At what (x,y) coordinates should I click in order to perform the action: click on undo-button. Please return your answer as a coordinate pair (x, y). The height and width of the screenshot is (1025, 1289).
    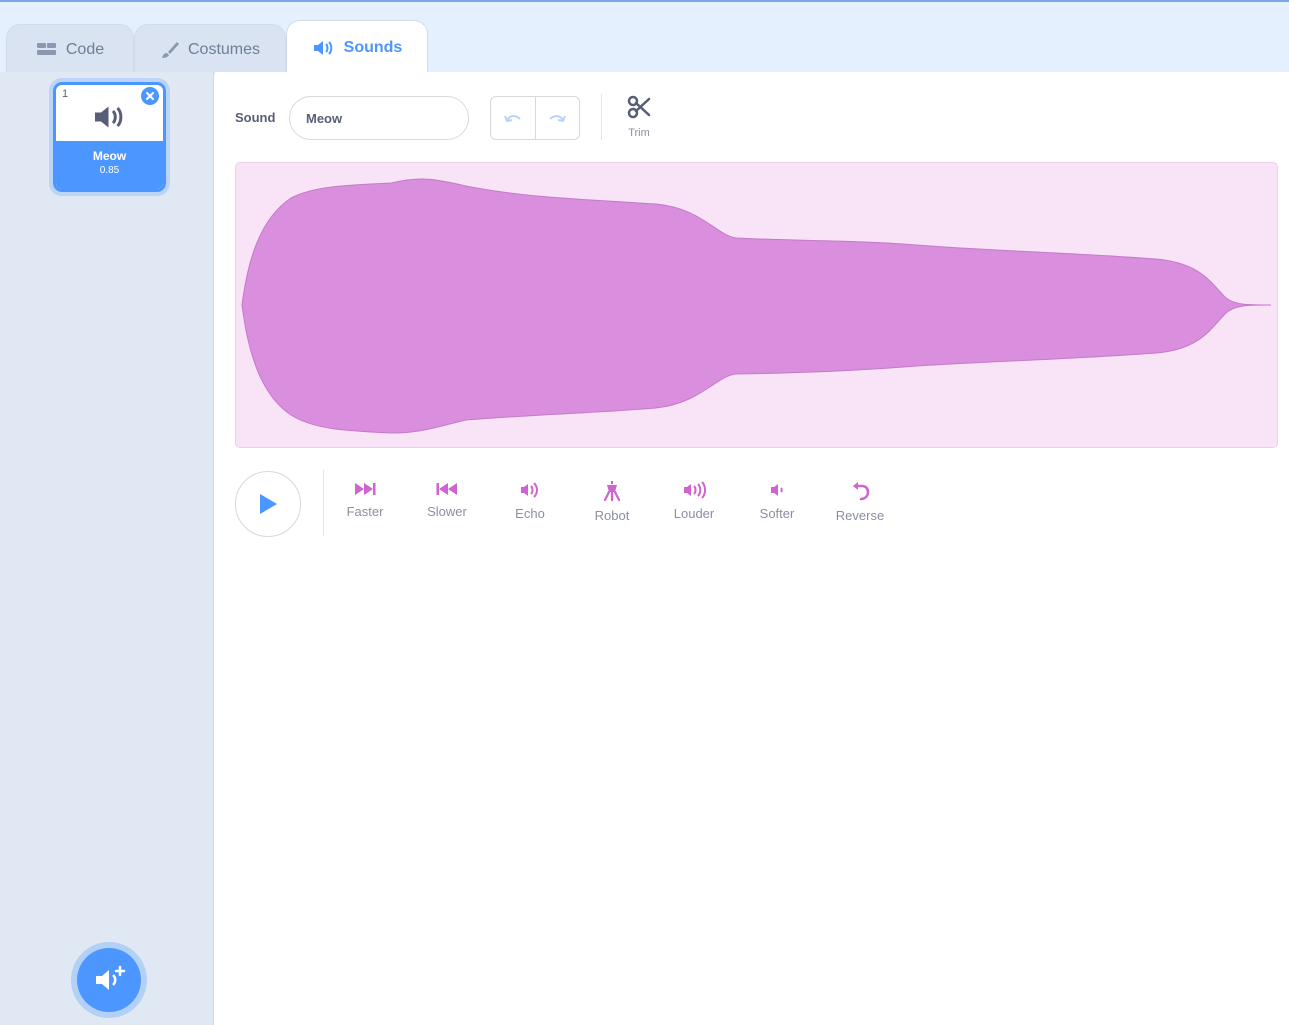
    Looking at the image, I should click on (513, 118).